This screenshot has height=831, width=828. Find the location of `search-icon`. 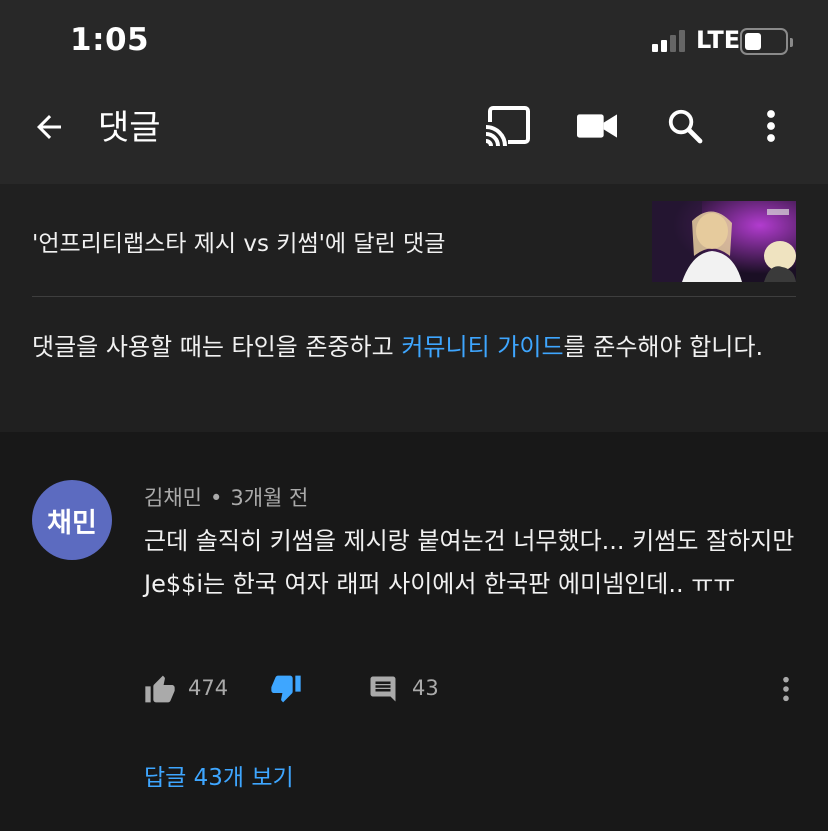

search-icon is located at coordinates (685, 126).